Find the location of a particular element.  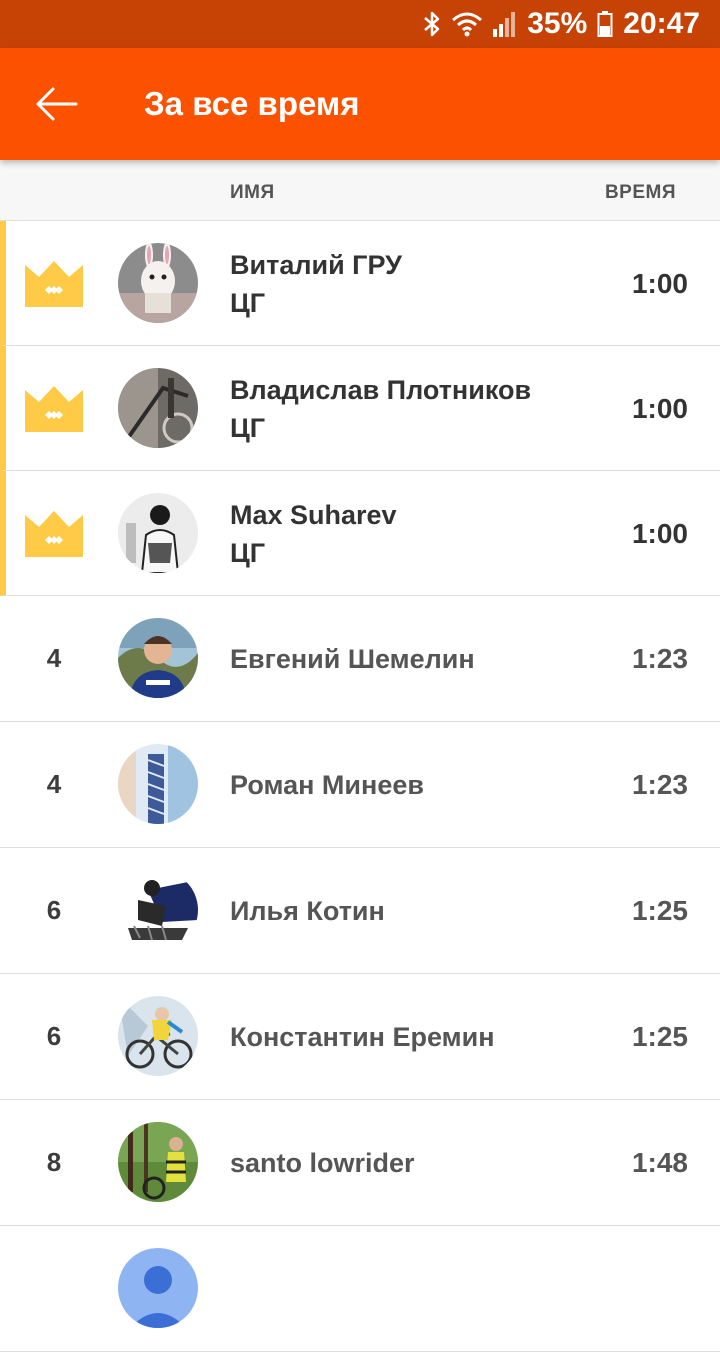

athlete-name: Владислав Плотников is located at coordinates (380, 390).